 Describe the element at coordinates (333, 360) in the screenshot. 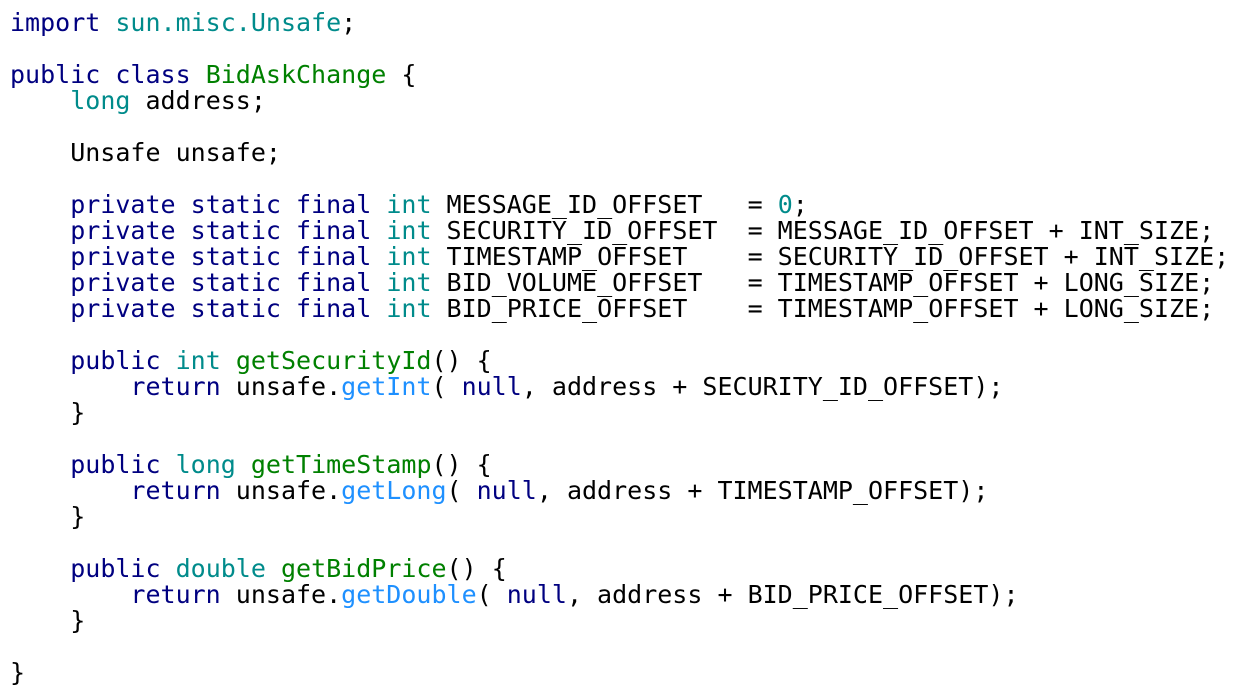

I see `code-method-name: getSecurityId` at that location.